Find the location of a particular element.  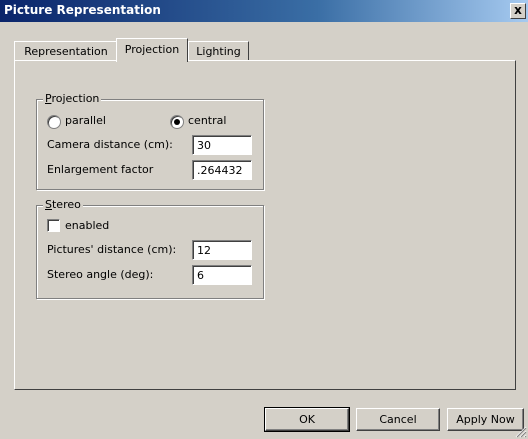

window-title: Picture Representation is located at coordinates (82, 10).